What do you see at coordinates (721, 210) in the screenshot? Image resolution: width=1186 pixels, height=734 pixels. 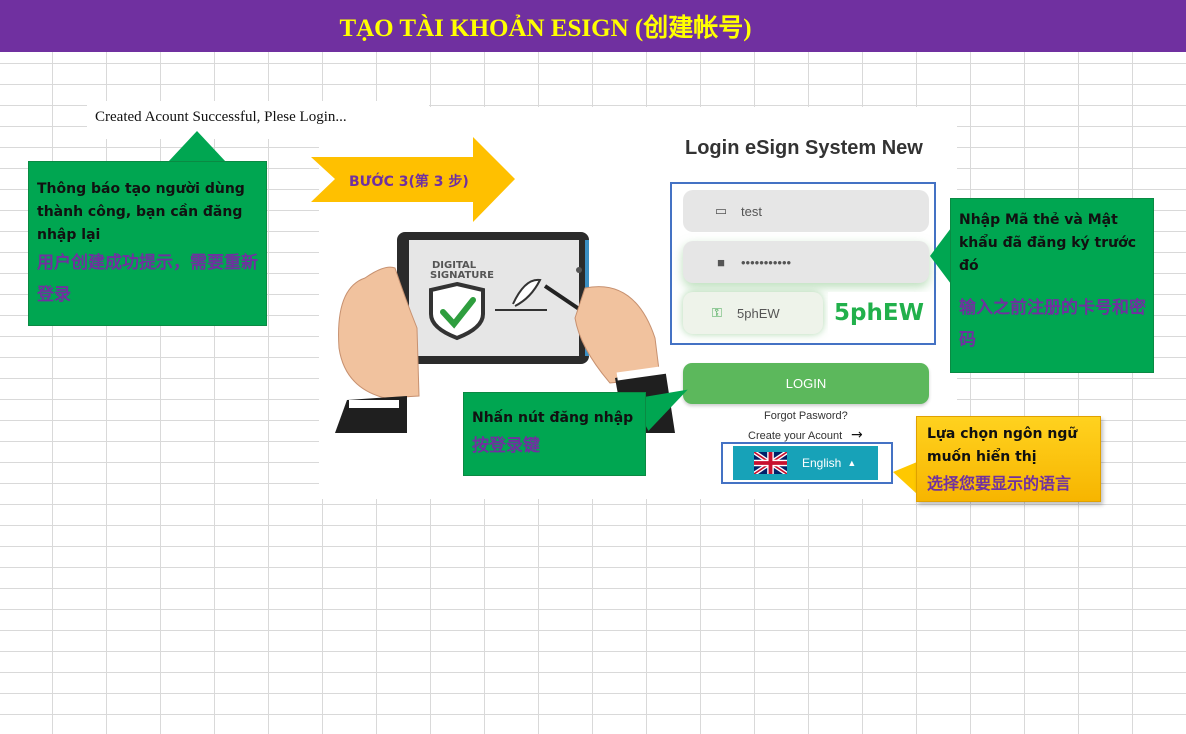 I see `id-card-icon: ▭` at bounding box center [721, 210].